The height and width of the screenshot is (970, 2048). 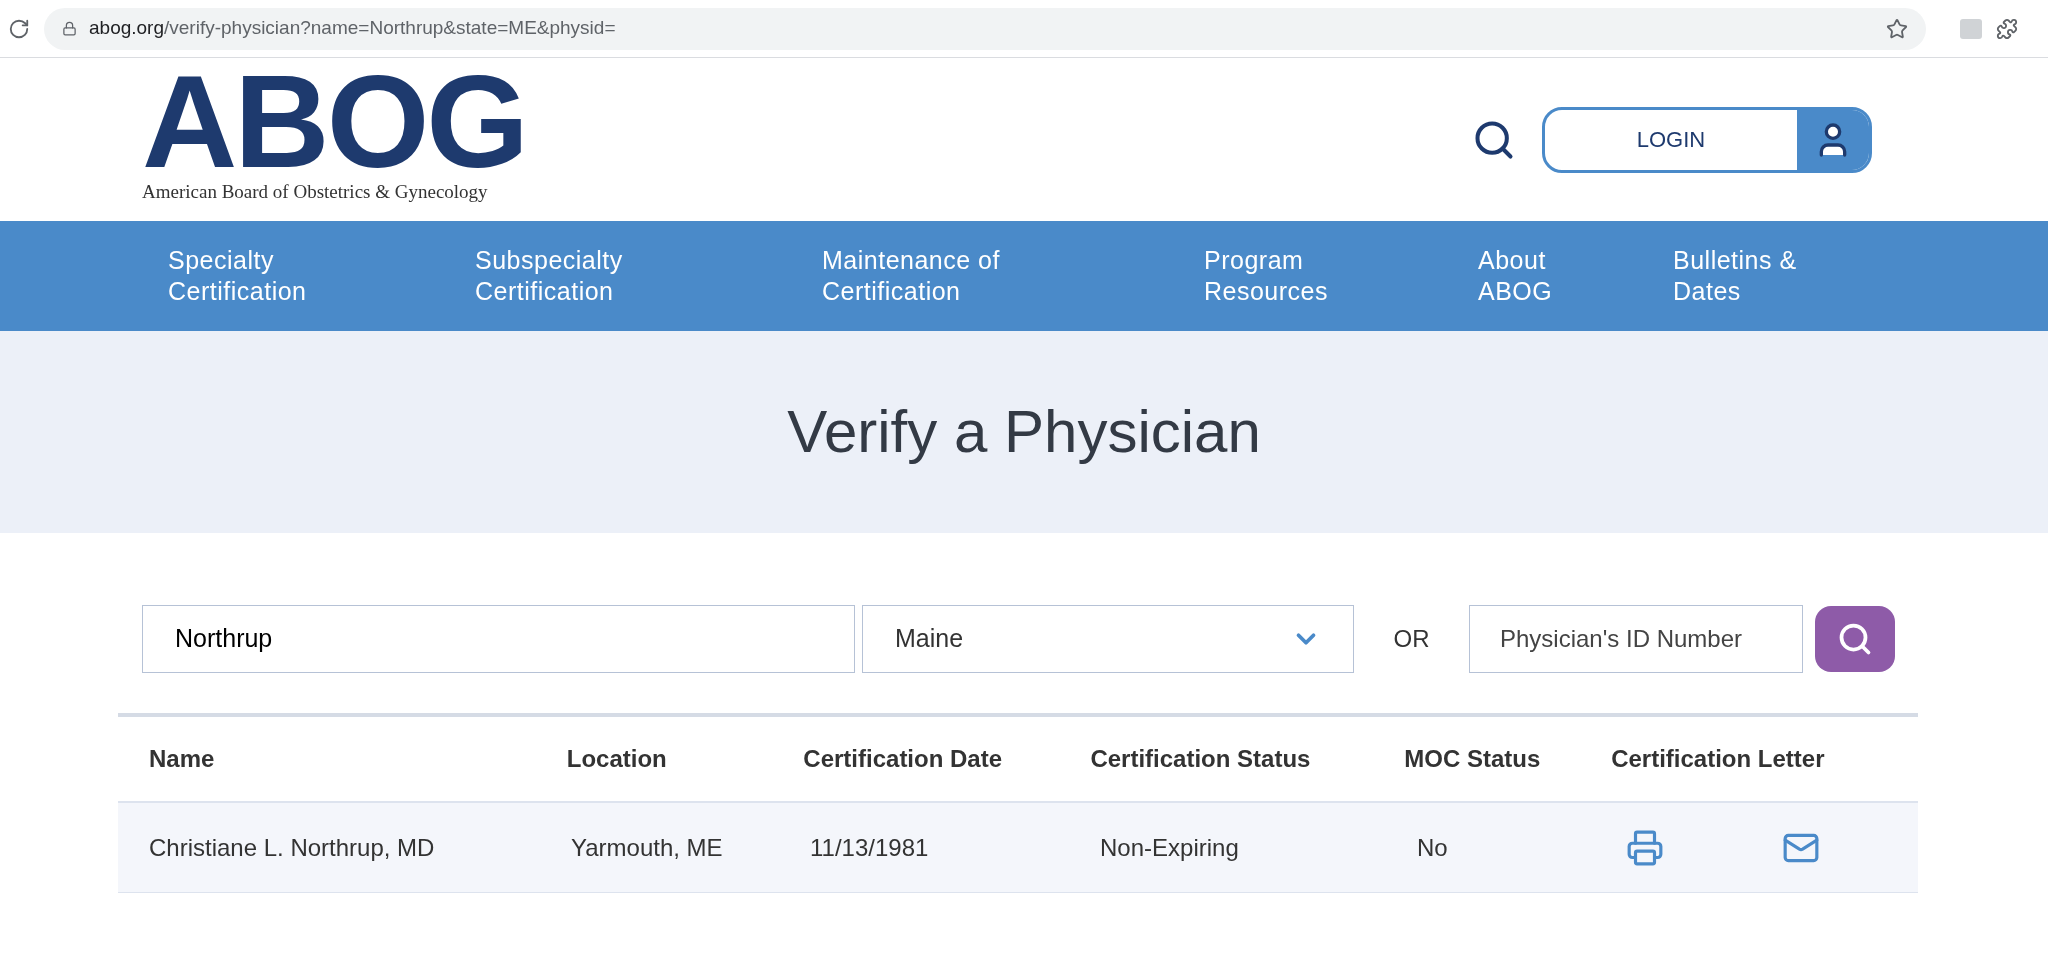 I want to click on search-button, so click(x=1855, y=639).